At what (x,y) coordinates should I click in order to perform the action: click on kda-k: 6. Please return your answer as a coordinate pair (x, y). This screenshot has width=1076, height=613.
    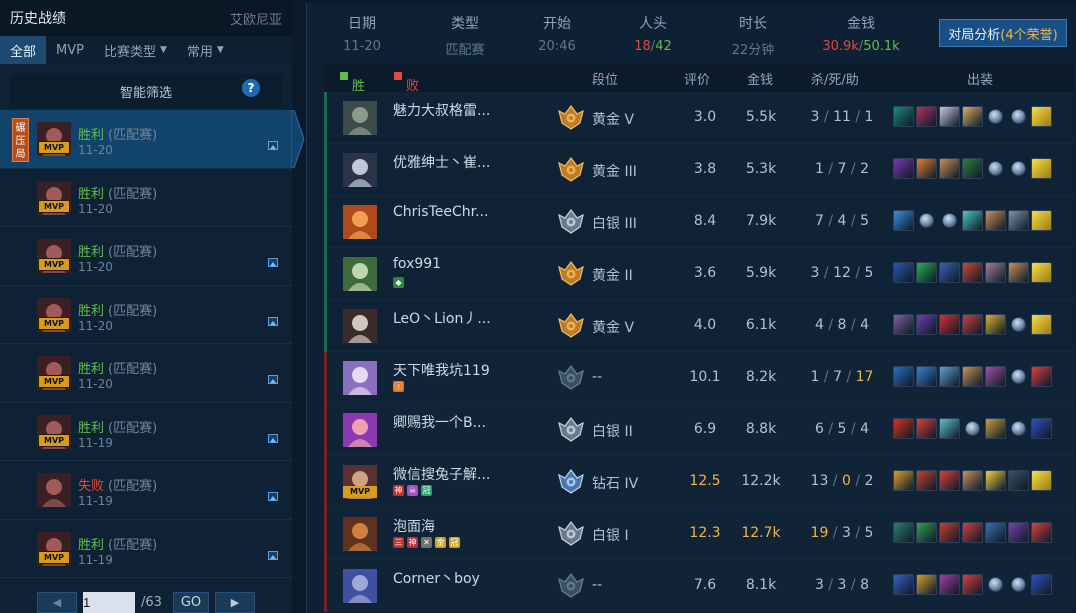
    Looking at the image, I should click on (819, 429).